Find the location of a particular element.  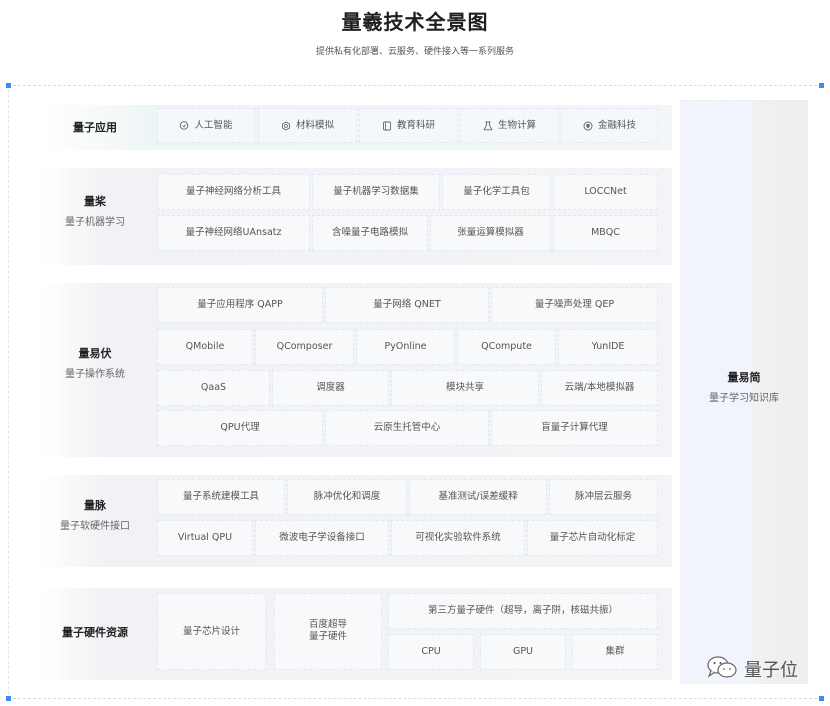

pulse-item: 基准测试/误差缓释 is located at coordinates (478, 497).